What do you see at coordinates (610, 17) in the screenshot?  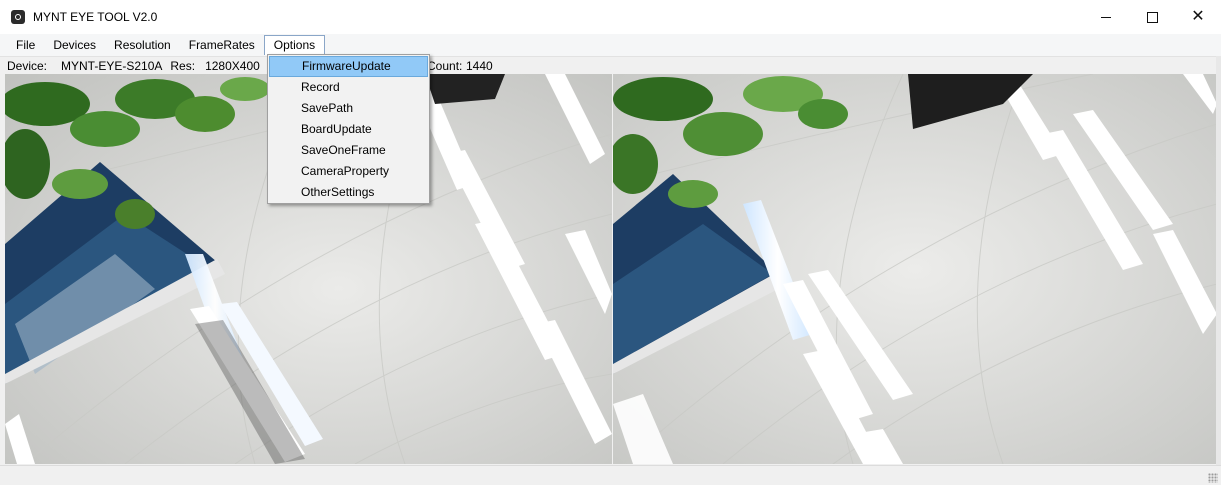 I see `title-bar: MYNT EYE TOOL V2.0 ✕` at bounding box center [610, 17].